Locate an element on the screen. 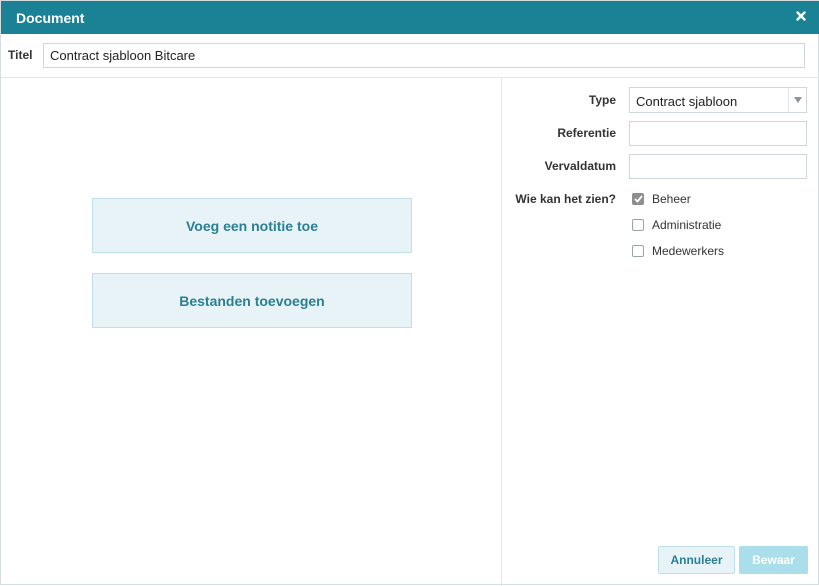 The image size is (819, 586). add-note-button: Voeg een notitie toe is located at coordinates (252, 225).